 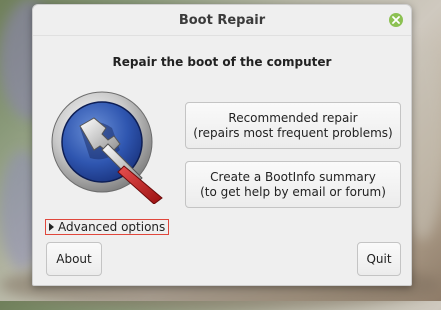 I want to click on window-title: Boot Repair, so click(x=222, y=20).